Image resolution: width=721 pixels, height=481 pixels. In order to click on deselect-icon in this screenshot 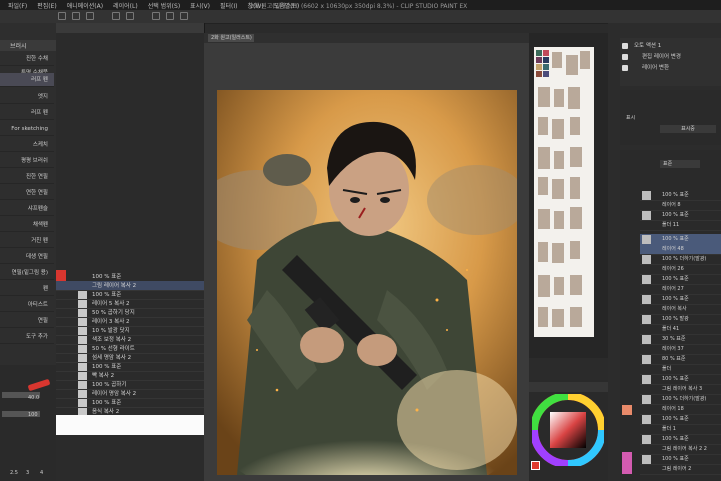, I will do `click(184, 16)`.